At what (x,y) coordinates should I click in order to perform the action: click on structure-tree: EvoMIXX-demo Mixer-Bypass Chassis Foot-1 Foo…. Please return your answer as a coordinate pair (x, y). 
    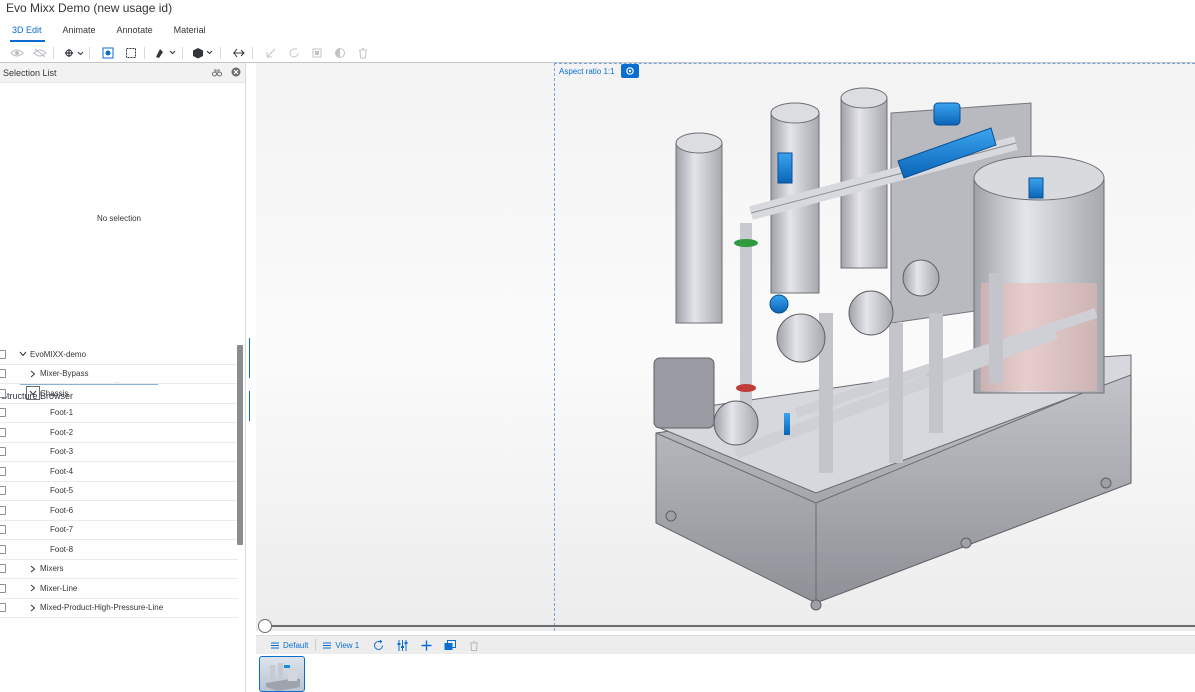
    Looking at the image, I should click on (119, 481).